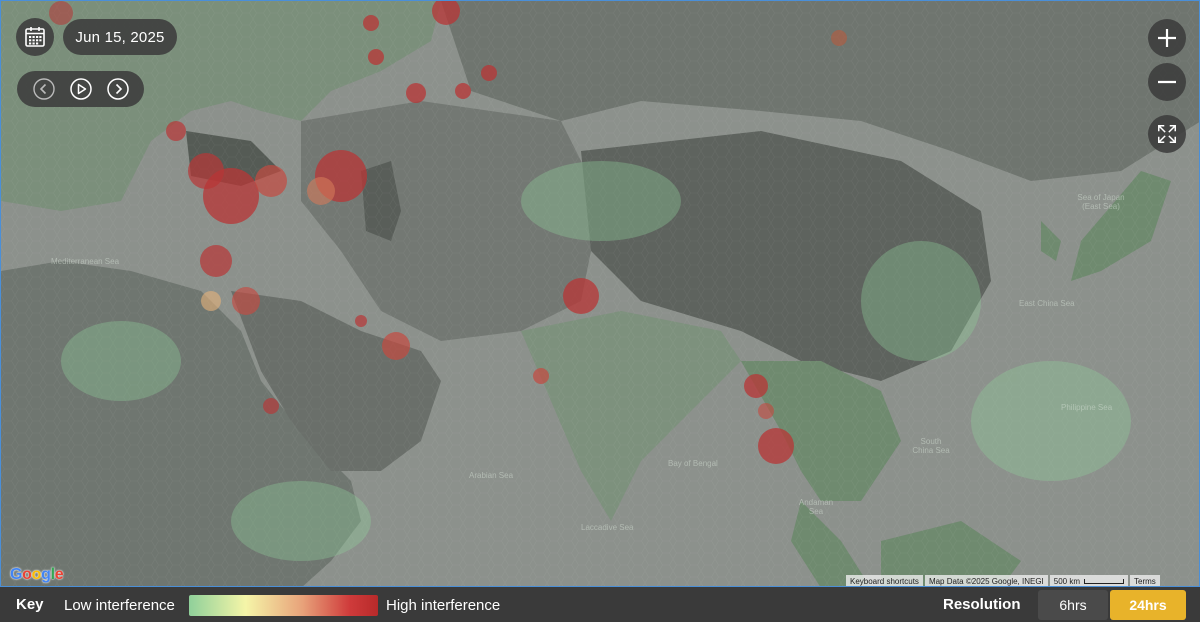 The height and width of the screenshot is (622, 1200). I want to click on chevron-right-icon, so click(117, 89).